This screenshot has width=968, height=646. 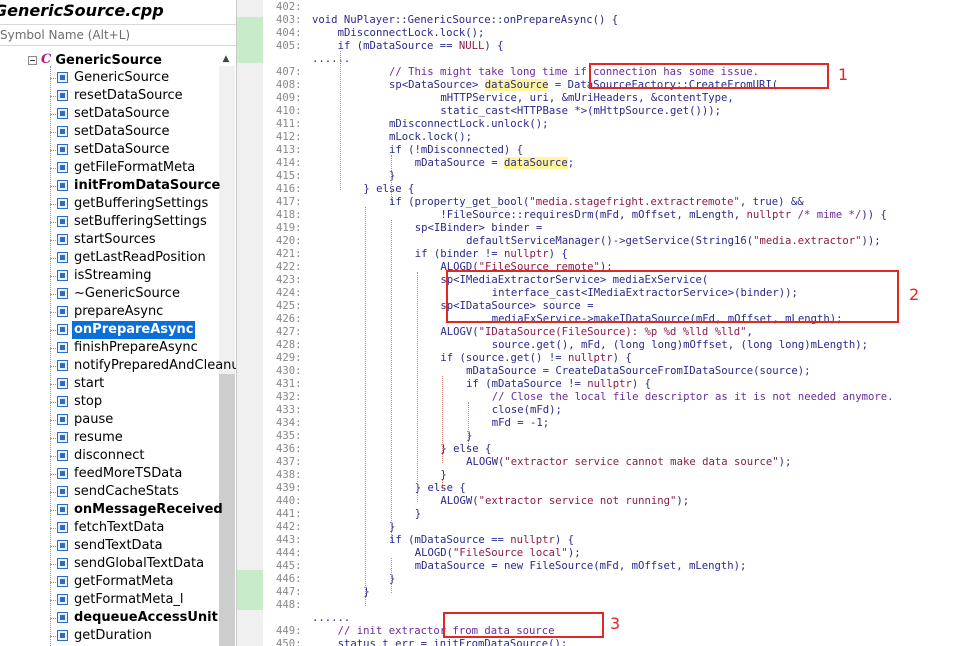 What do you see at coordinates (289, 605) in the screenshot?
I see `line-number: 448:` at bounding box center [289, 605].